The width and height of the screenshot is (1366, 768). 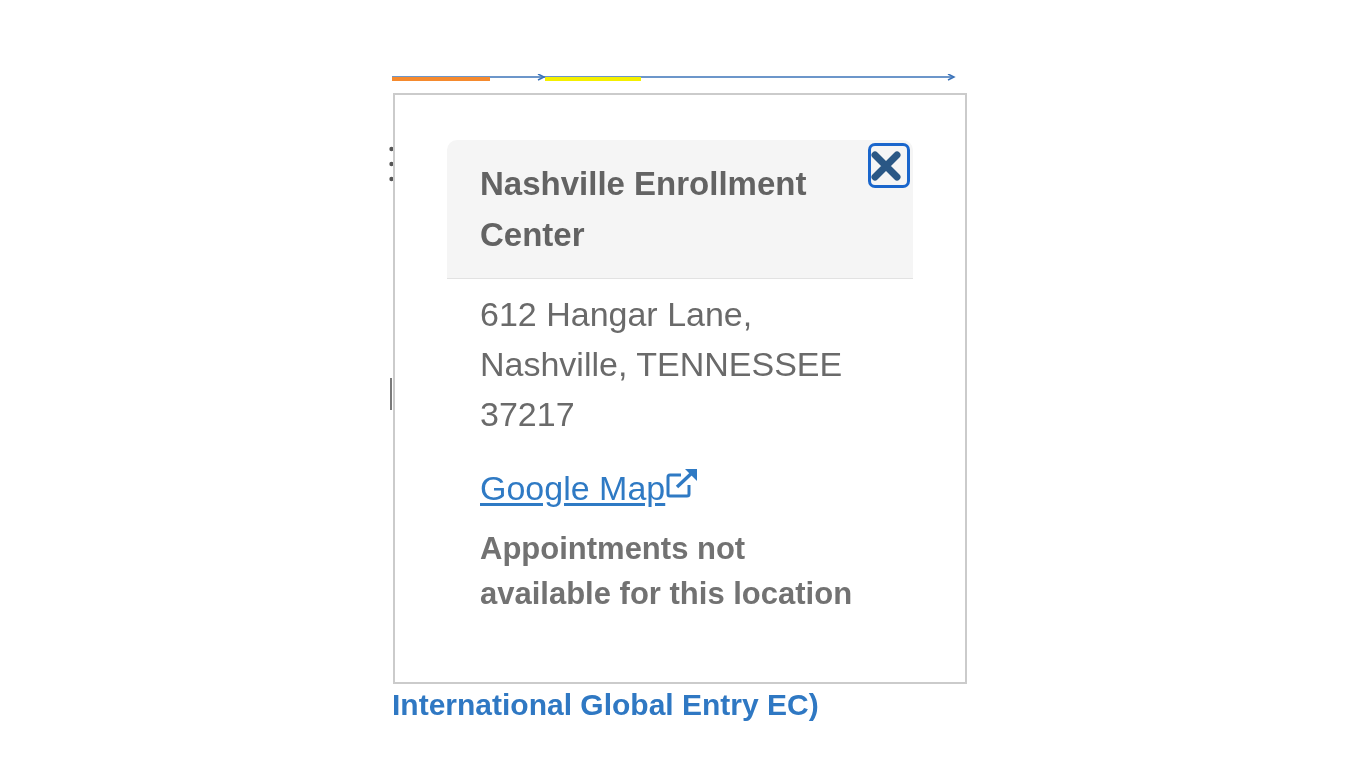 I want to click on close-icon, so click(x=886, y=165).